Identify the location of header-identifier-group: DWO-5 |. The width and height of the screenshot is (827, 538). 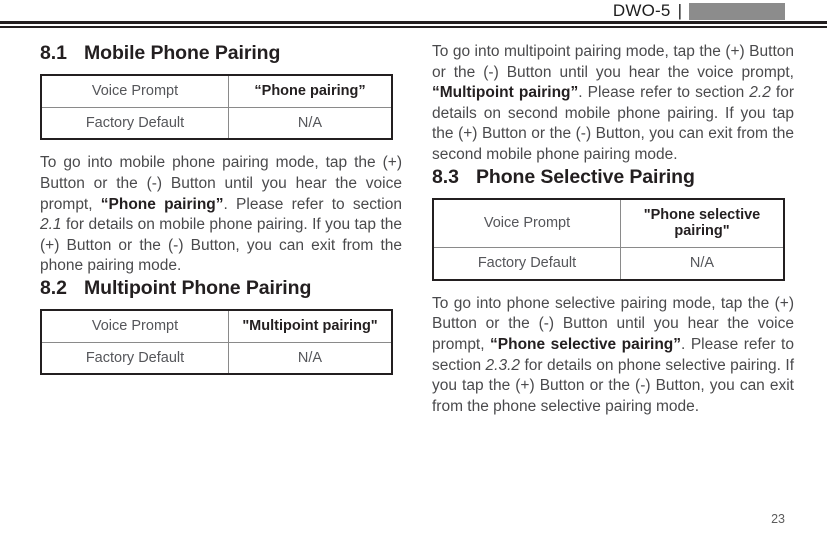
(699, 11).